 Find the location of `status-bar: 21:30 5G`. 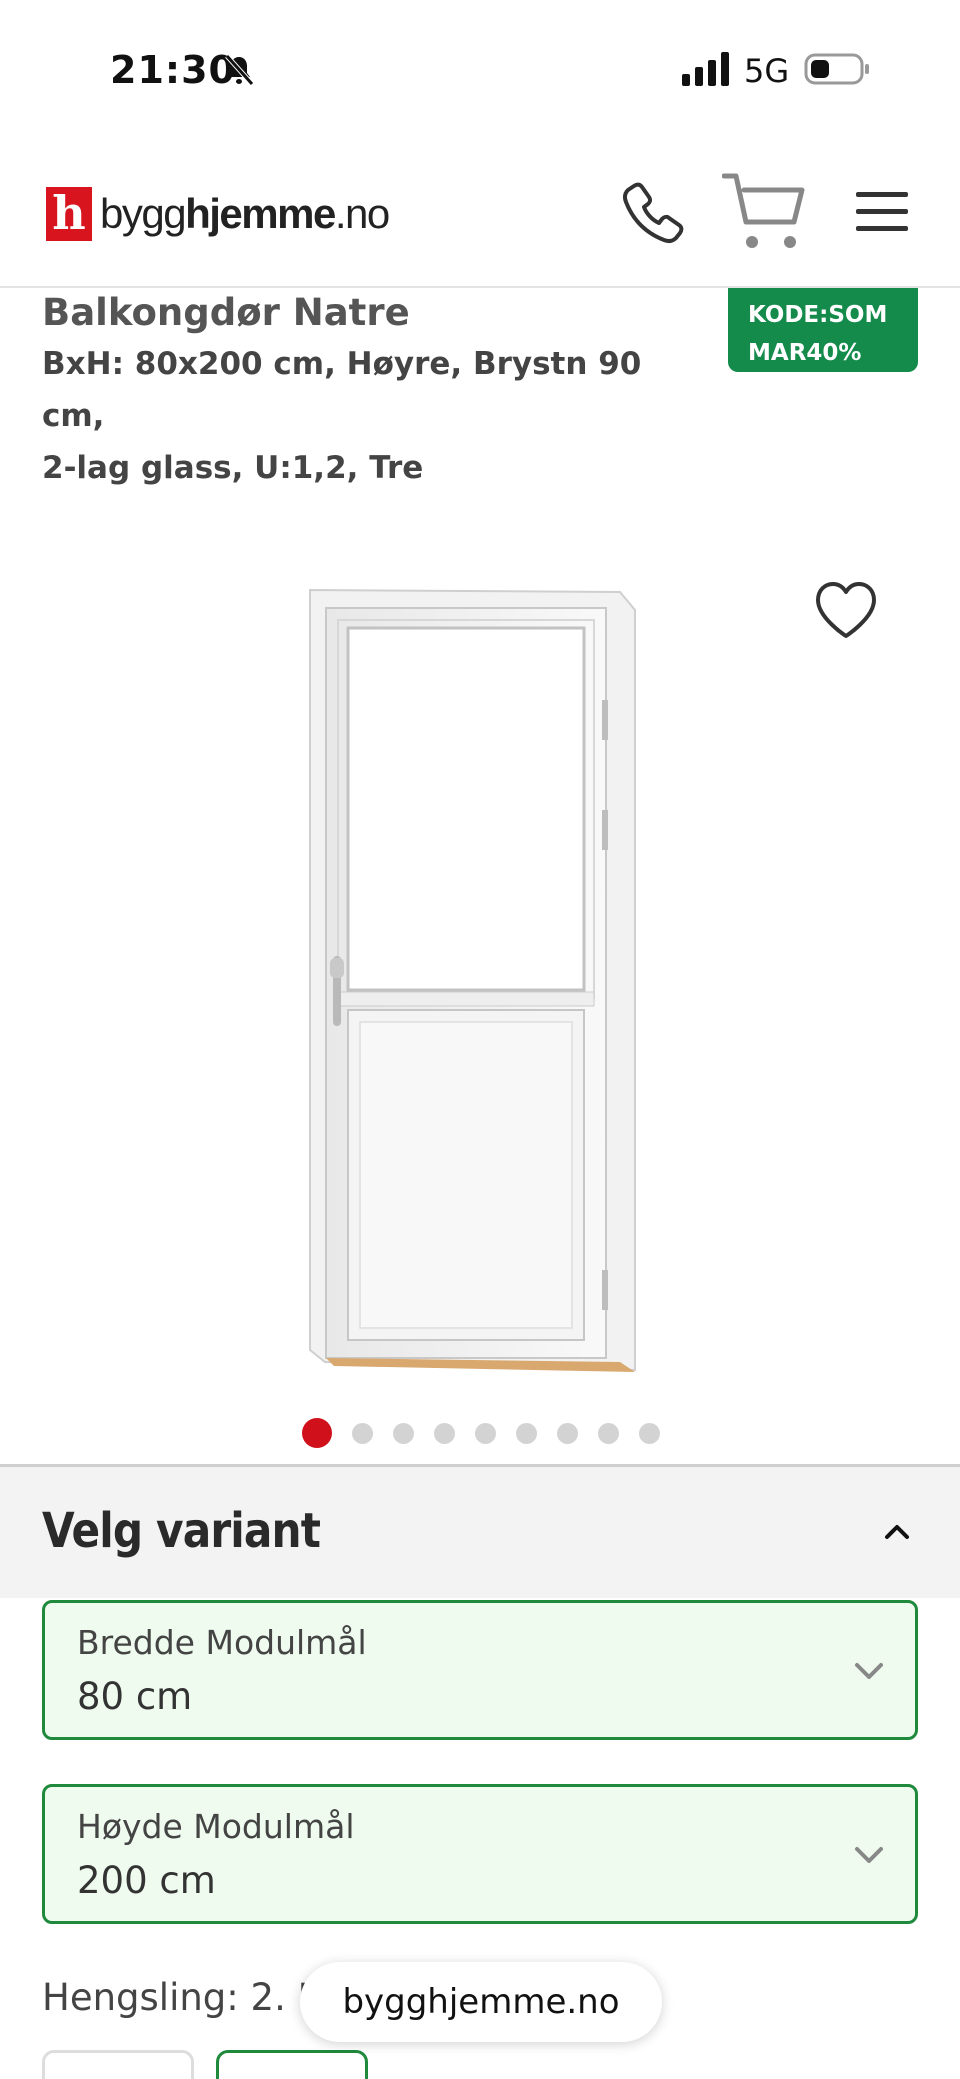

status-bar: 21:30 5G is located at coordinates (480, 70).